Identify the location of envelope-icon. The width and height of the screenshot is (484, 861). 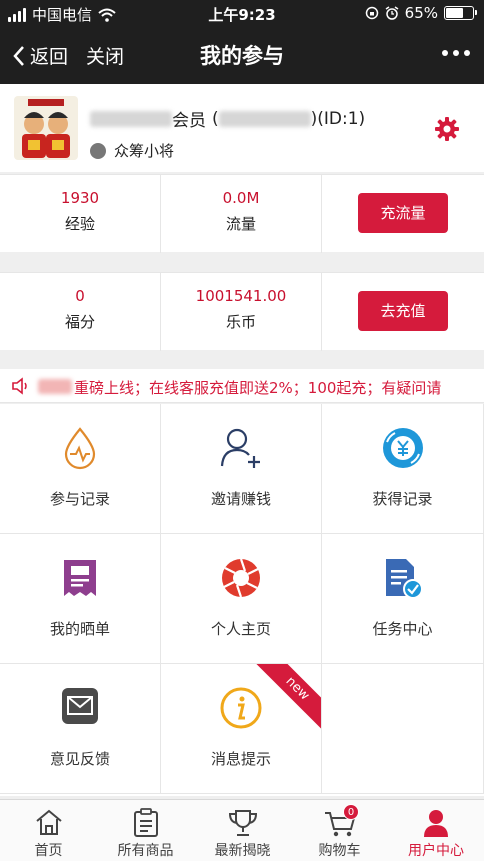
(80, 706).